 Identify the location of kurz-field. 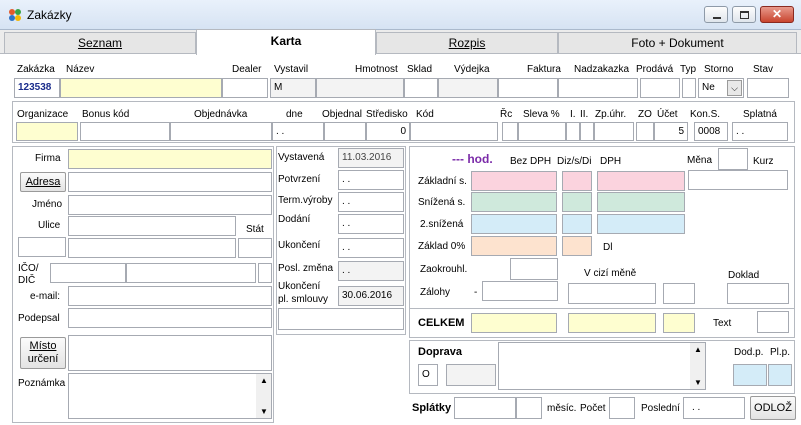
(738, 180).